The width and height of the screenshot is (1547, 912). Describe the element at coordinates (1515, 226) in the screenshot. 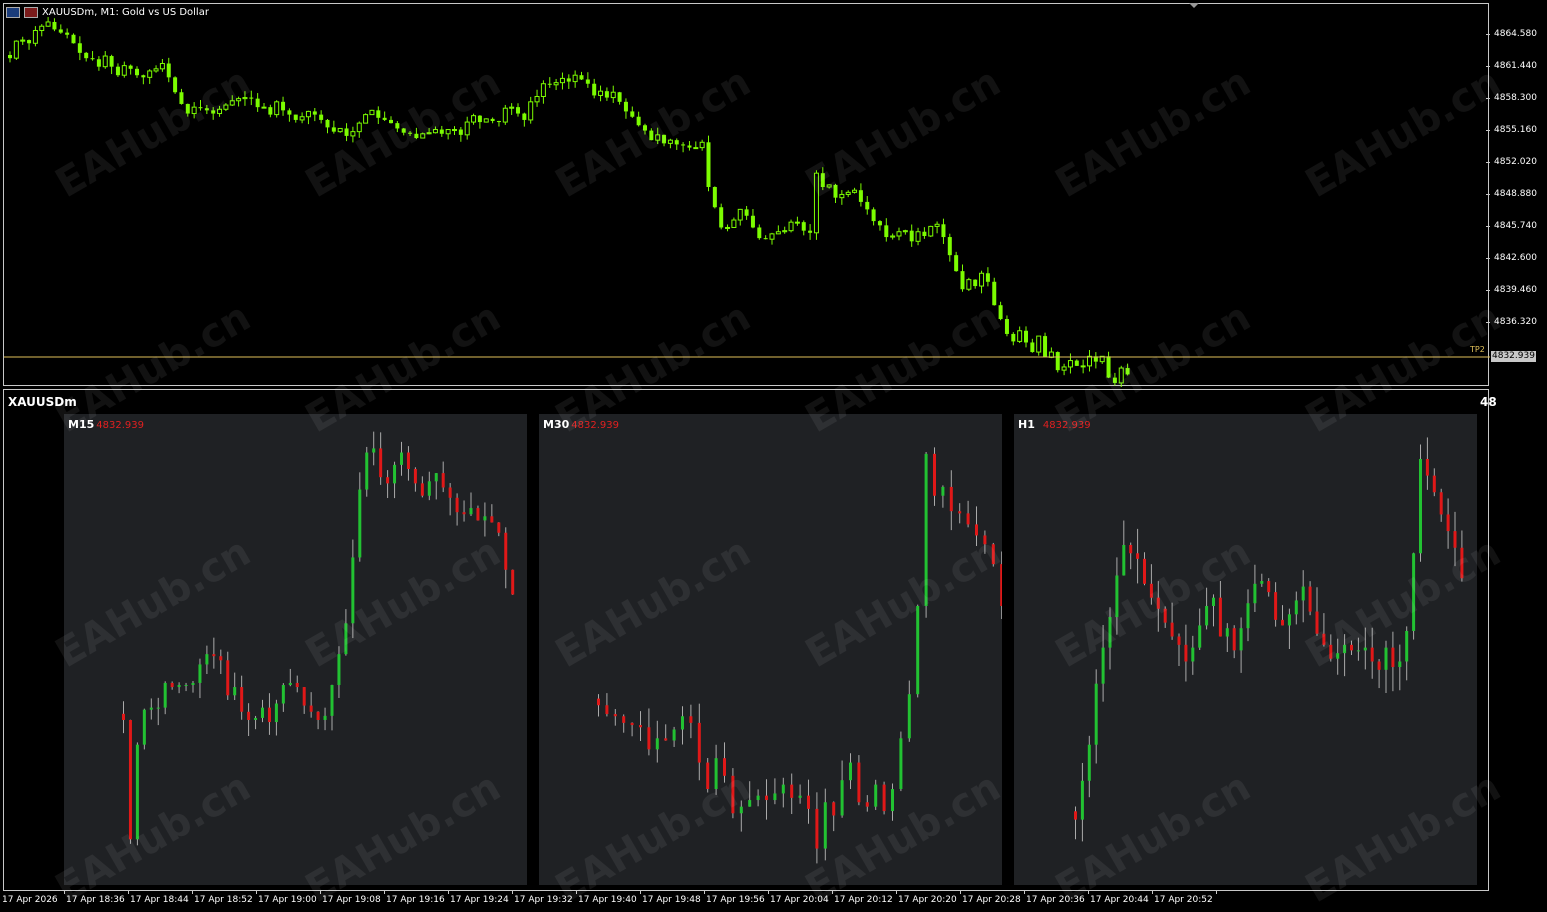

I see `price-tick-6: 4845.740` at that location.